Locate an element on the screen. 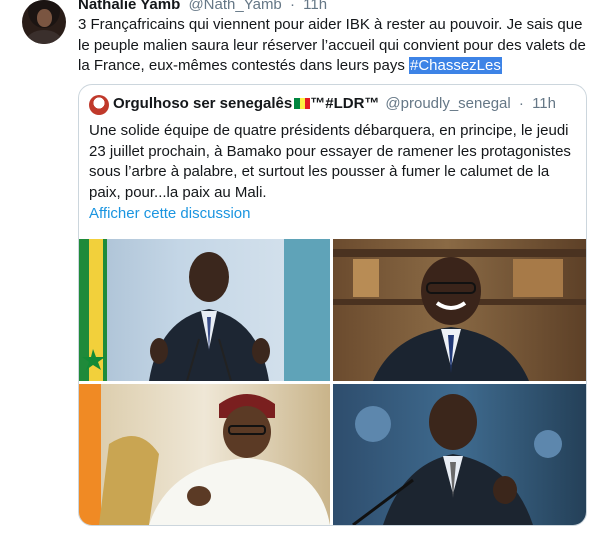 The width and height of the screenshot is (605, 533). author-name: Nathalie Yamb is located at coordinates (129, 6).